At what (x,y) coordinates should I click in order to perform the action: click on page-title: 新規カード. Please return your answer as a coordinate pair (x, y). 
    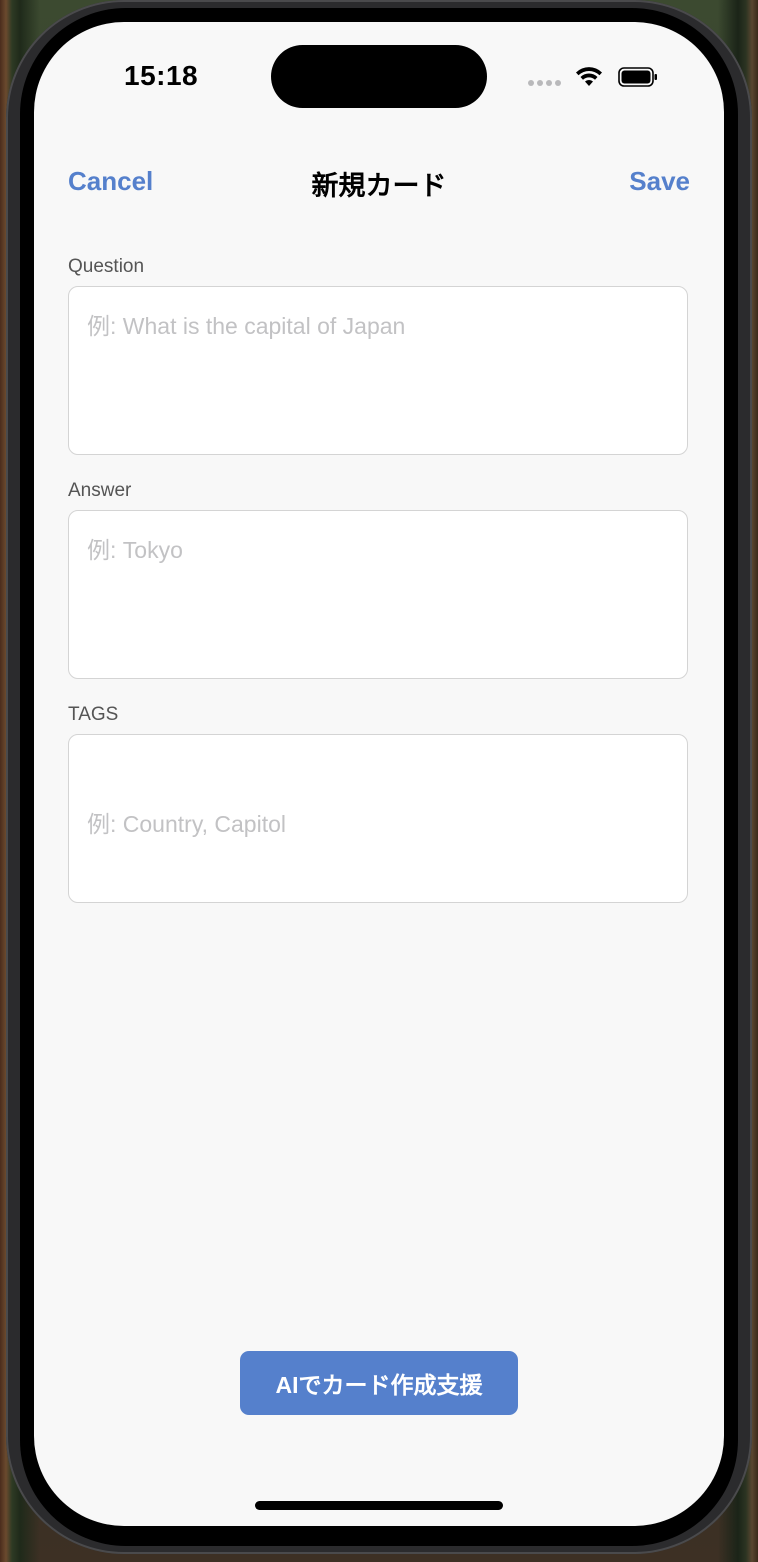
    Looking at the image, I should click on (379, 186).